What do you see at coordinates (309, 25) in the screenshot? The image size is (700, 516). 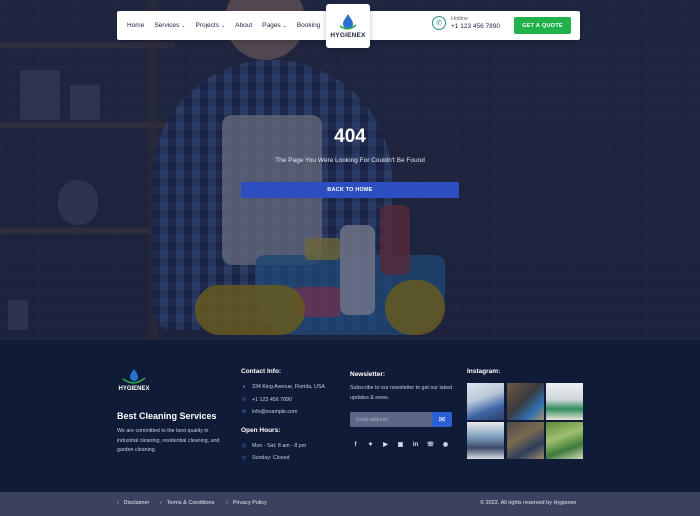 I see `nav-item-booking: Booking` at bounding box center [309, 25].